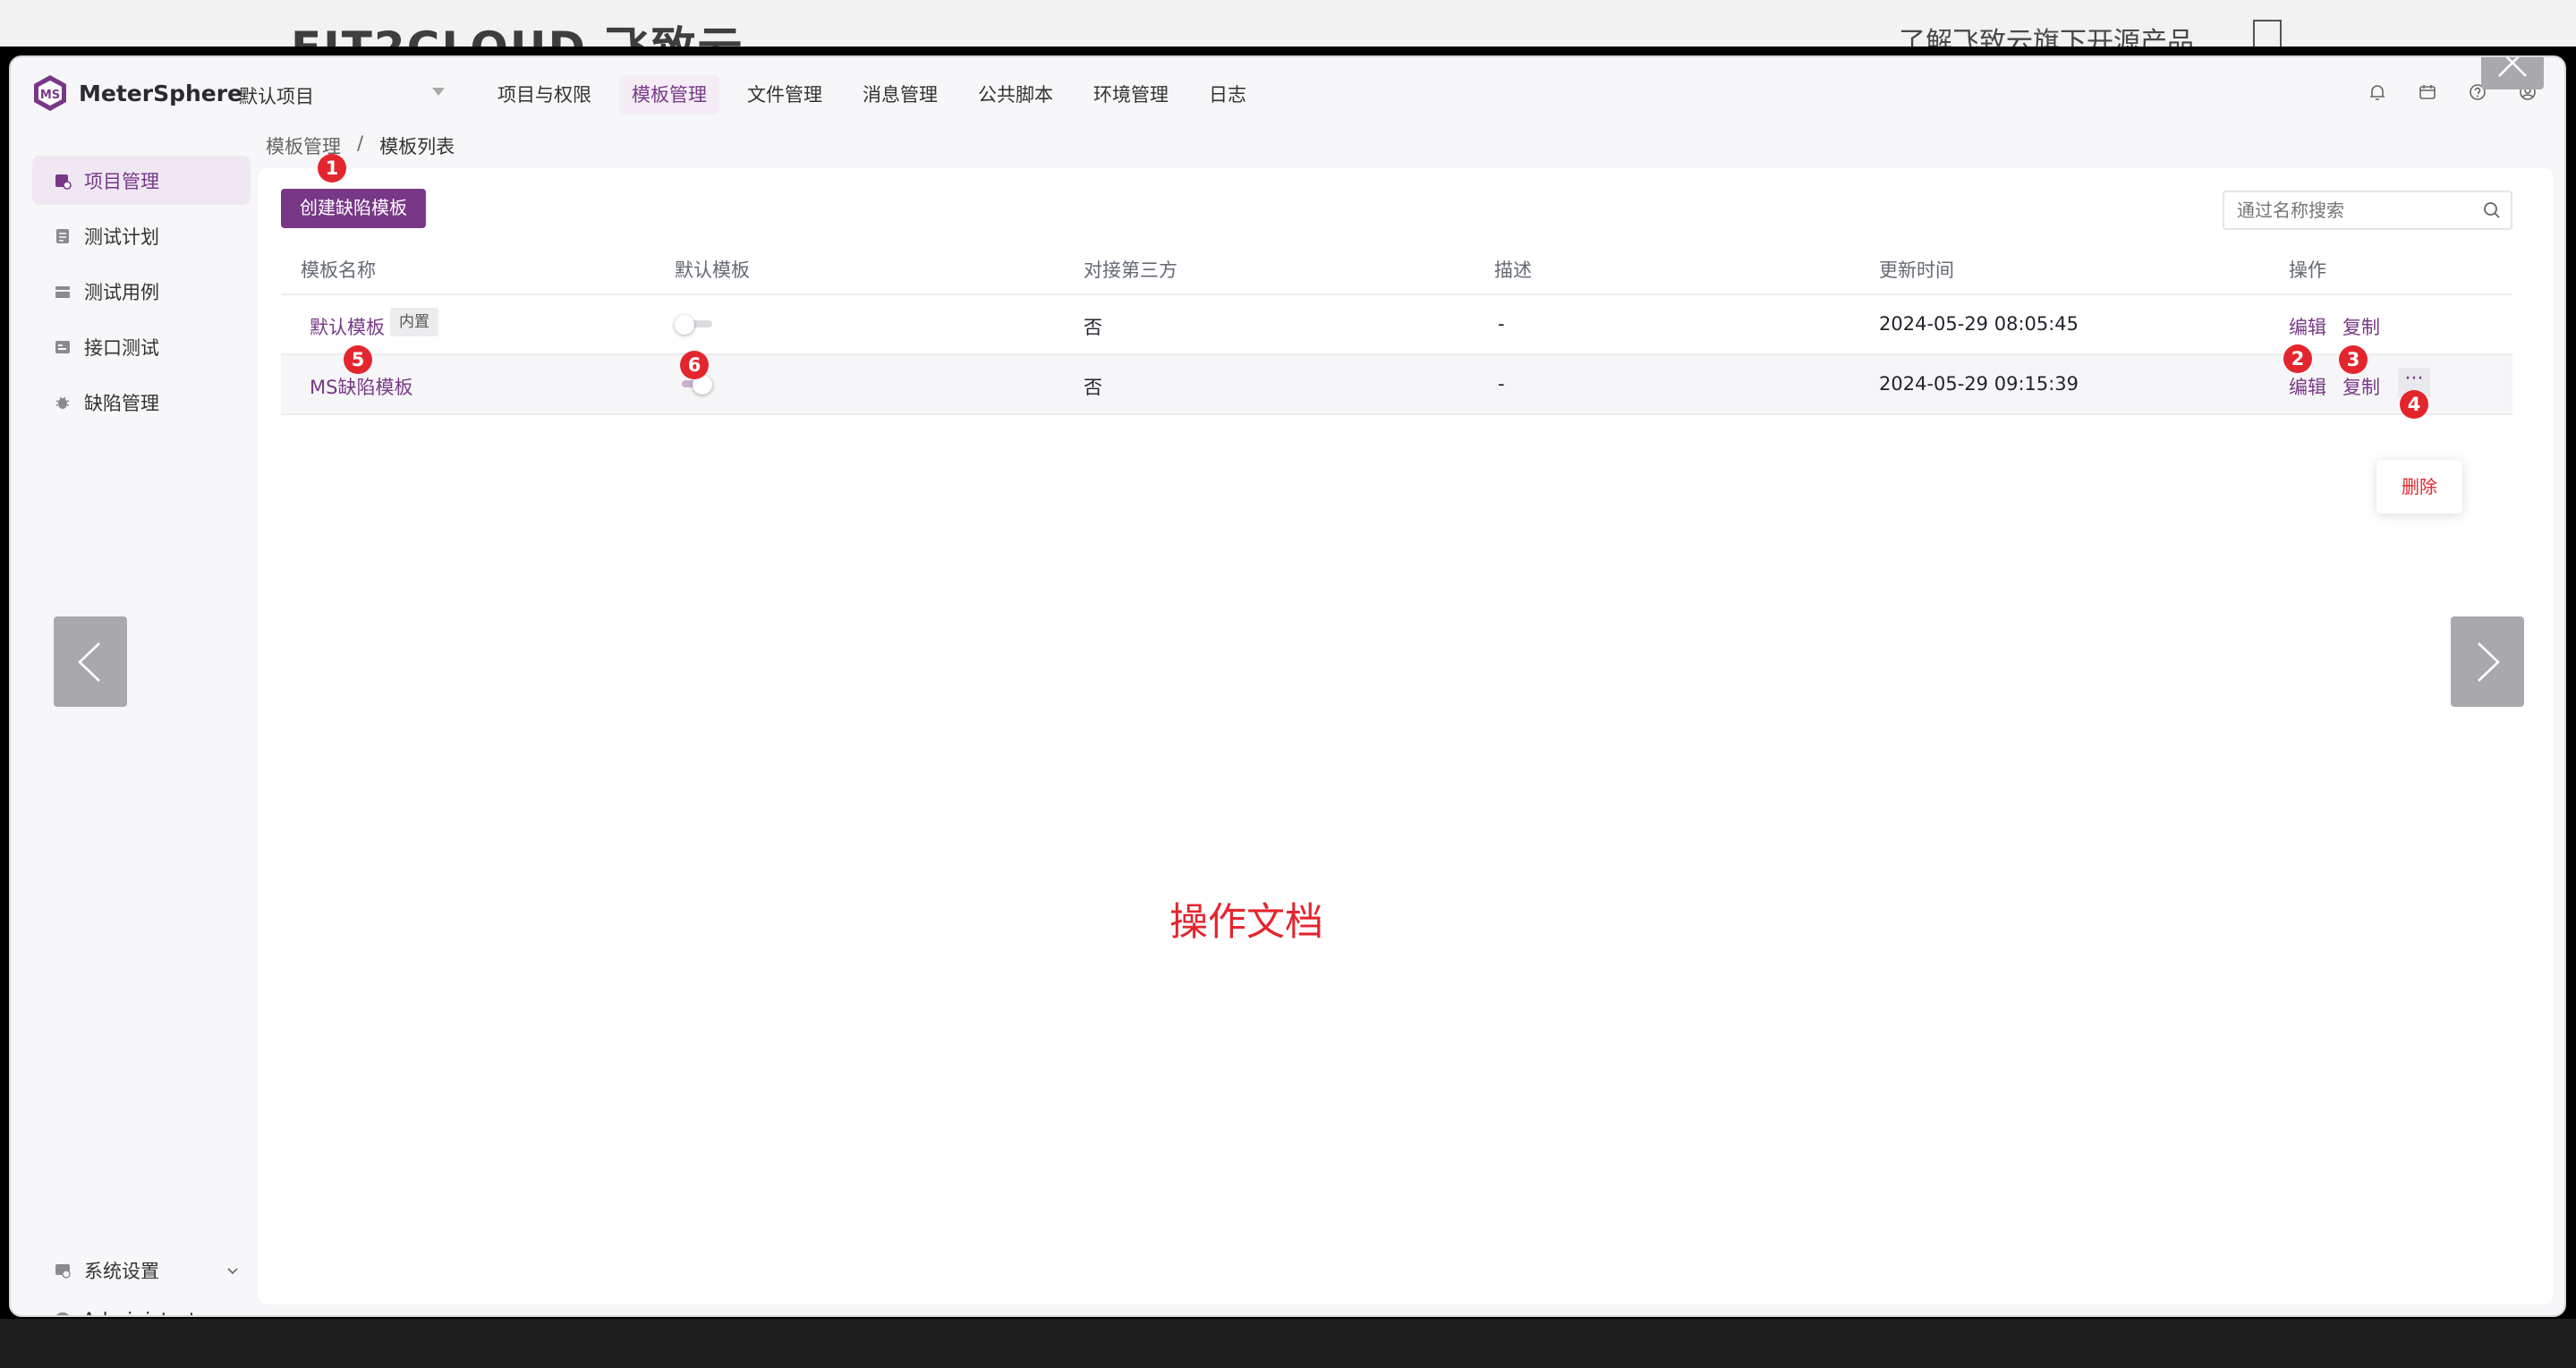  Describe the element at coordinates (149, 1313) in the screenshot. I see `user-name: Administrator` at that location.